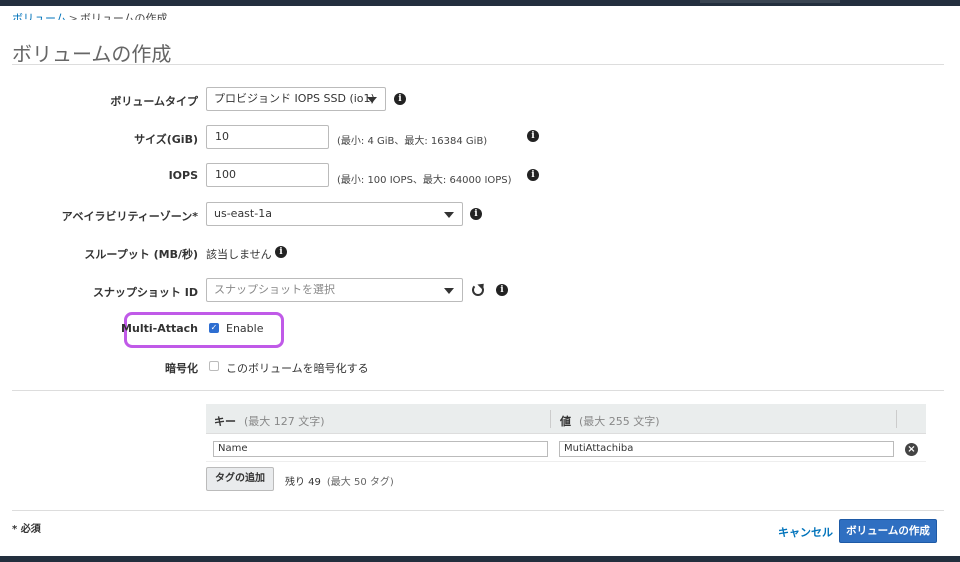 The width and height of the screenshot is (960, 562). What do you see at coordinates (239, 254) in the screenshot?
I see `throughput-value: 該当しません` at bounding box center [239, 254].